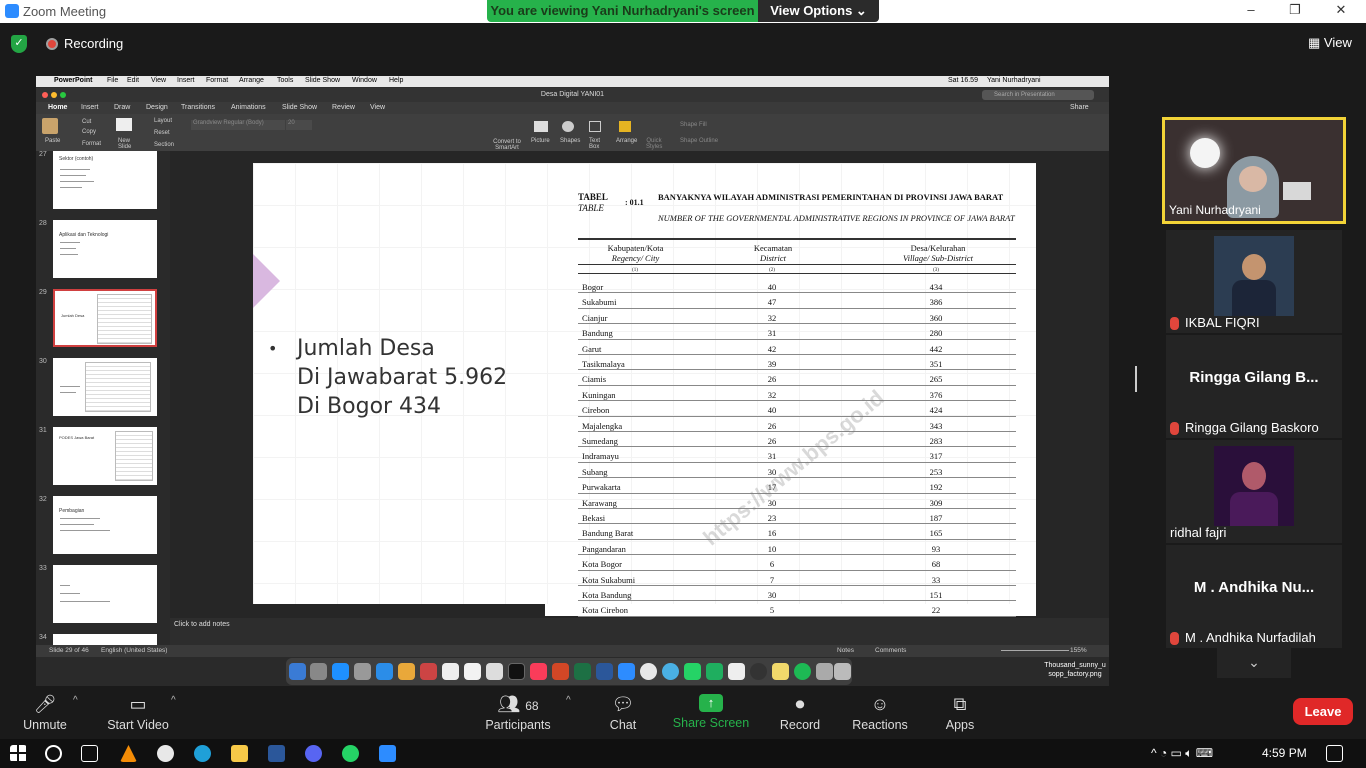 Image resolution: width=1366 pixels, height=768 pixels. I want to click on tab-animations: Animations, so click(248, 107).